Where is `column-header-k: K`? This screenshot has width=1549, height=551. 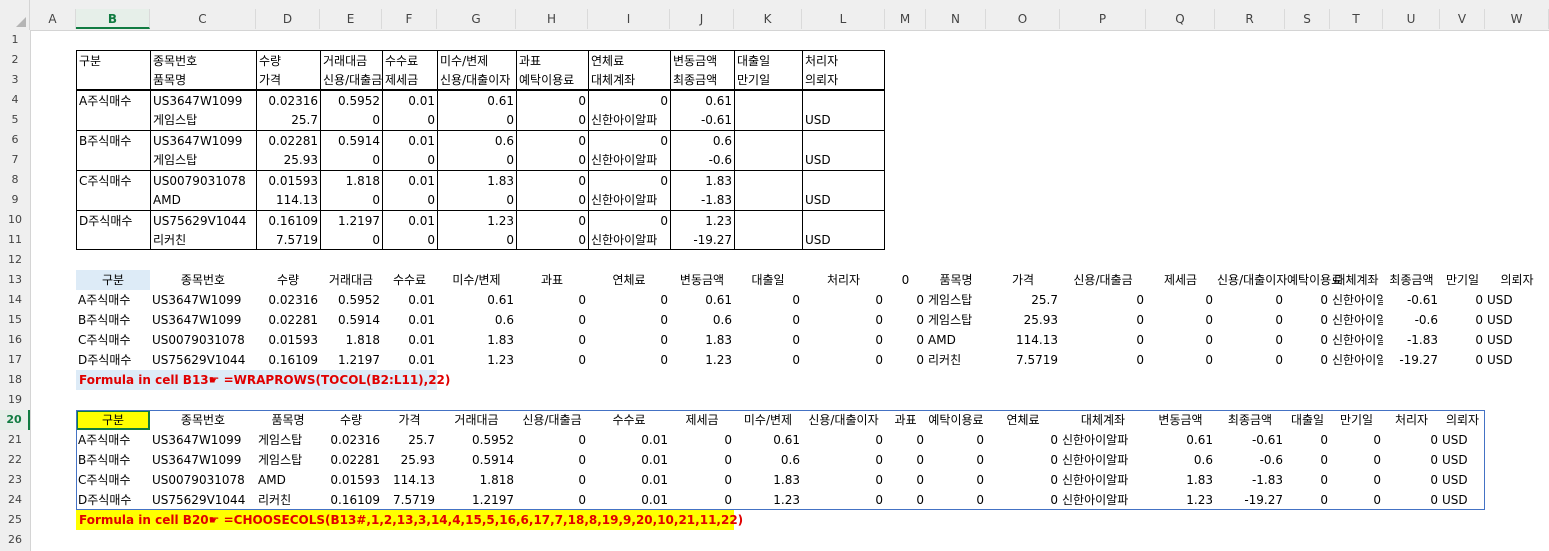
column-header-k: K is located at coordinates (768, 19).